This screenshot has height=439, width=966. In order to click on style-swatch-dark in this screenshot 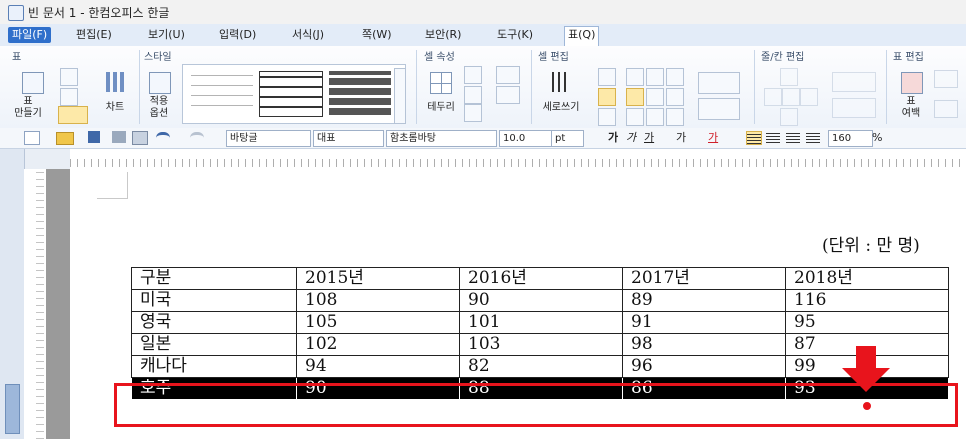, I will do `click(360, 93)`.